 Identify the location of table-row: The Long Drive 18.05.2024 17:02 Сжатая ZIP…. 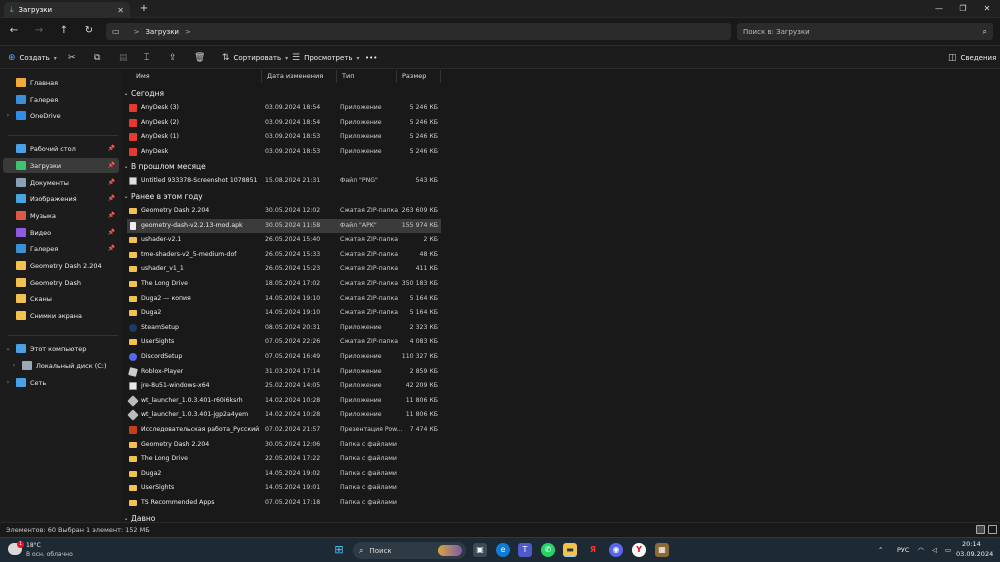
(284, 284).